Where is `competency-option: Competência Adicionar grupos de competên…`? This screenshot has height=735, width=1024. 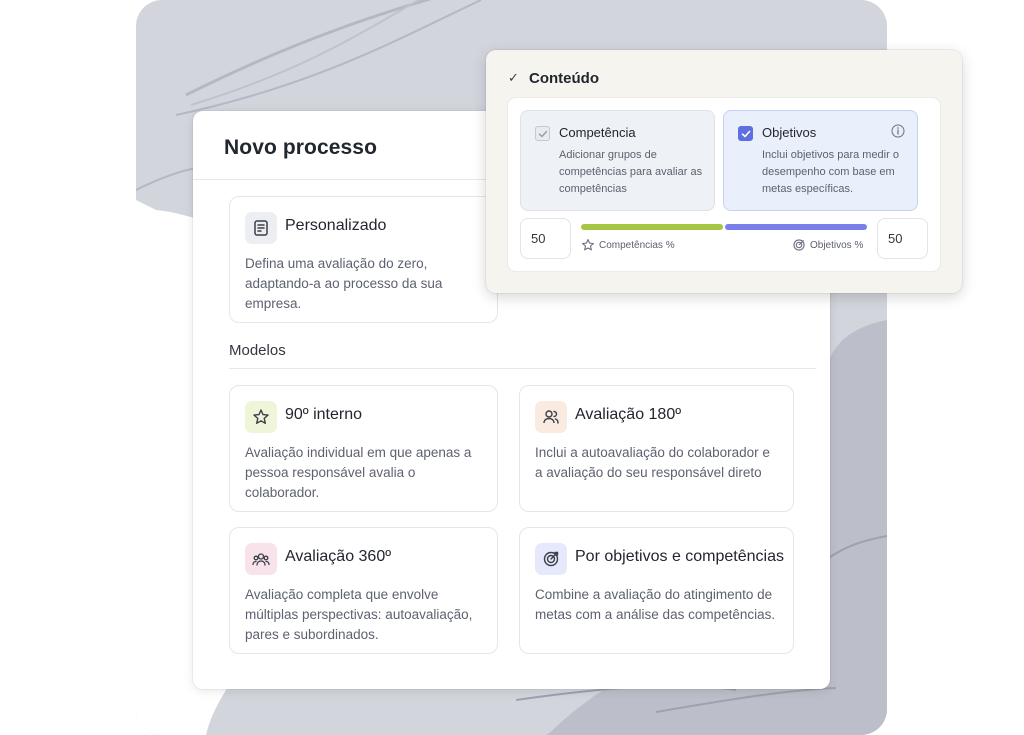
competency-option: Competência Adicionar grupos de competên… is located at coordinates (617, 160).